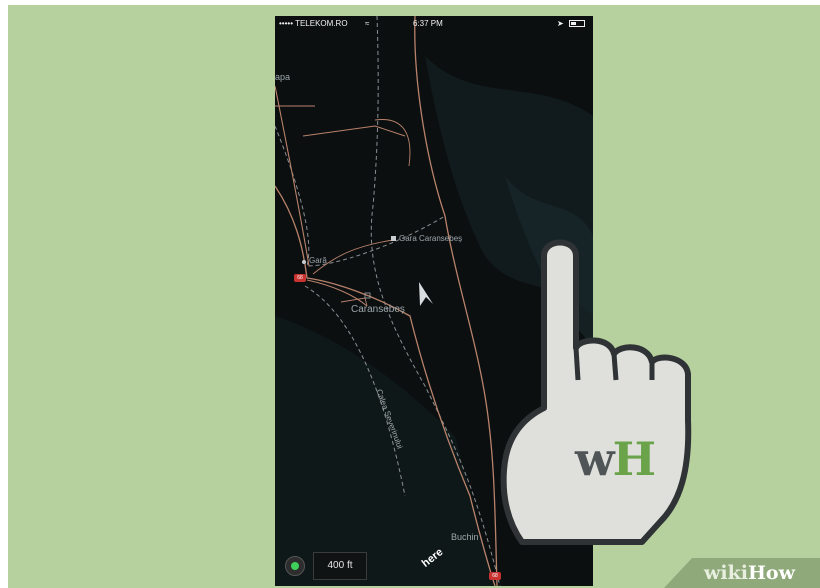  What do you see at coordinates (378, 309) in the screenshot?
I see `map-label-caransebes: Caransebeș` at bounding box center [378, 309].